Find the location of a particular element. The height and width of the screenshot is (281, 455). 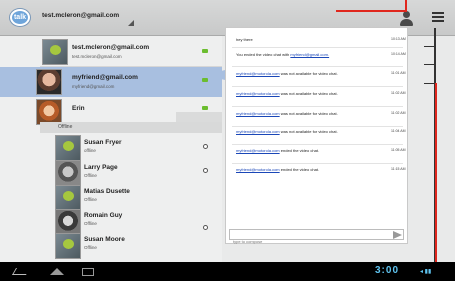

message-time: 11:04 AM is located at coordinates (398, 131).